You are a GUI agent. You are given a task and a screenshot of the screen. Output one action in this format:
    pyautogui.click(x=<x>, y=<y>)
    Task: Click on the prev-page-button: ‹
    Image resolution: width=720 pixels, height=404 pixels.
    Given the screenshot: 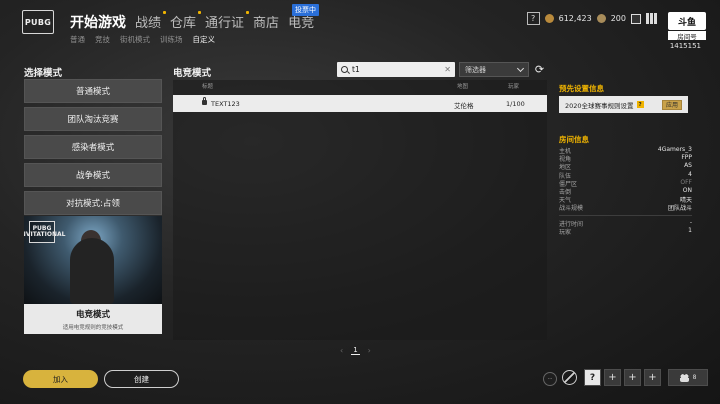 What is the action you would take?
    pyautogui.click(x=341, y=350)
    